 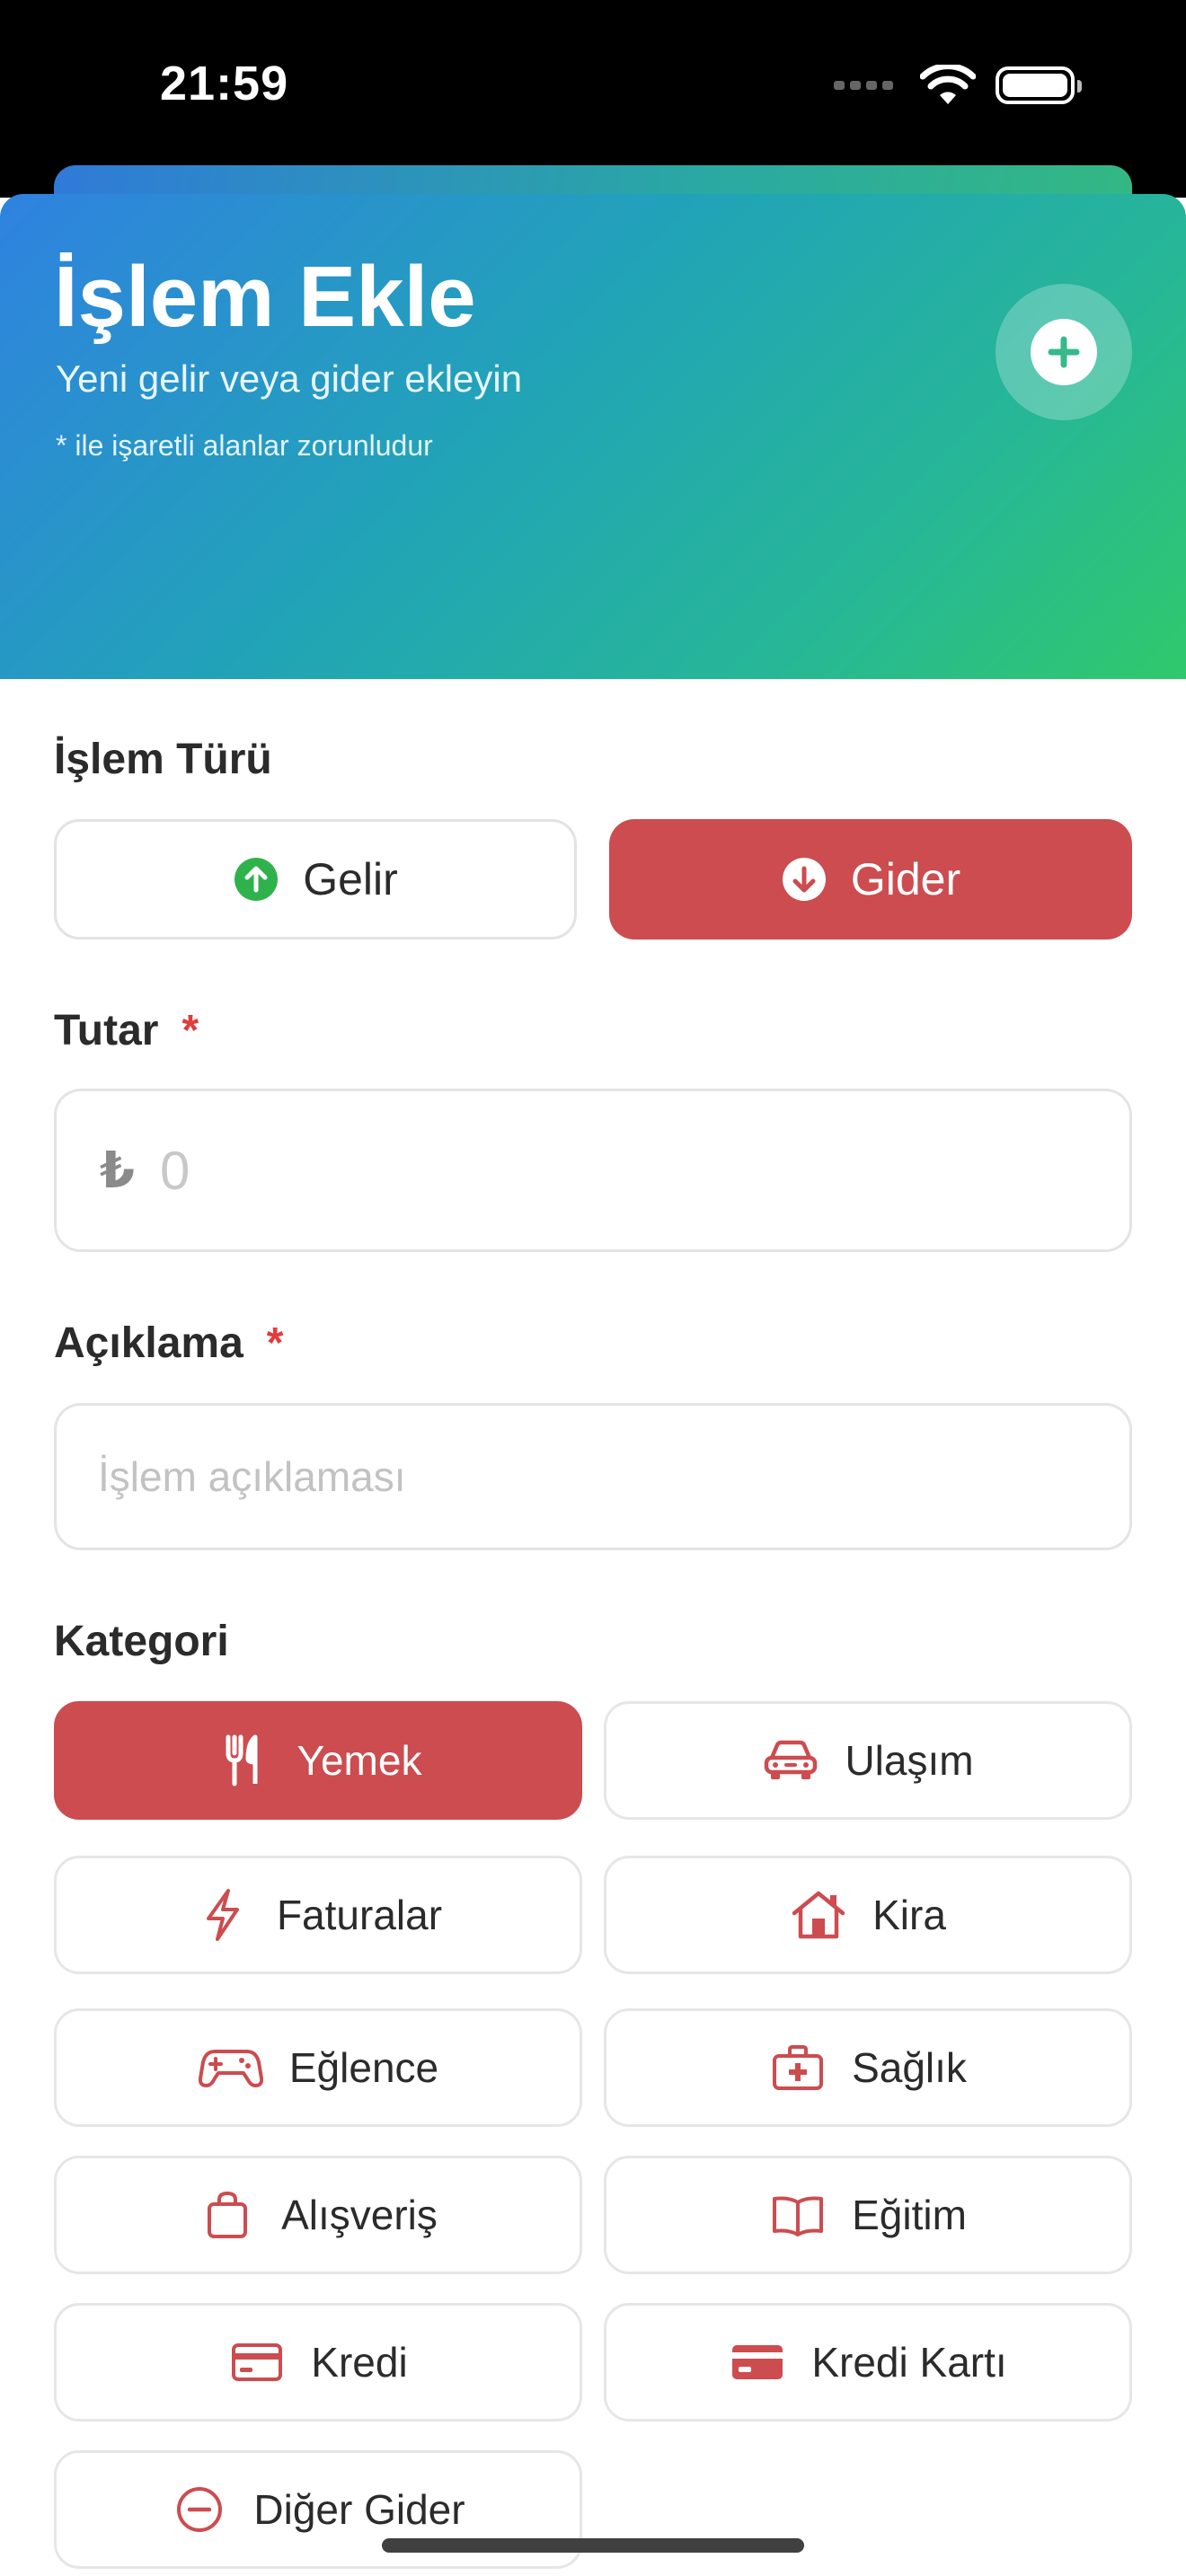 I want to click on category-ulasim: Ulaşım, so click(x=868, y=1760).